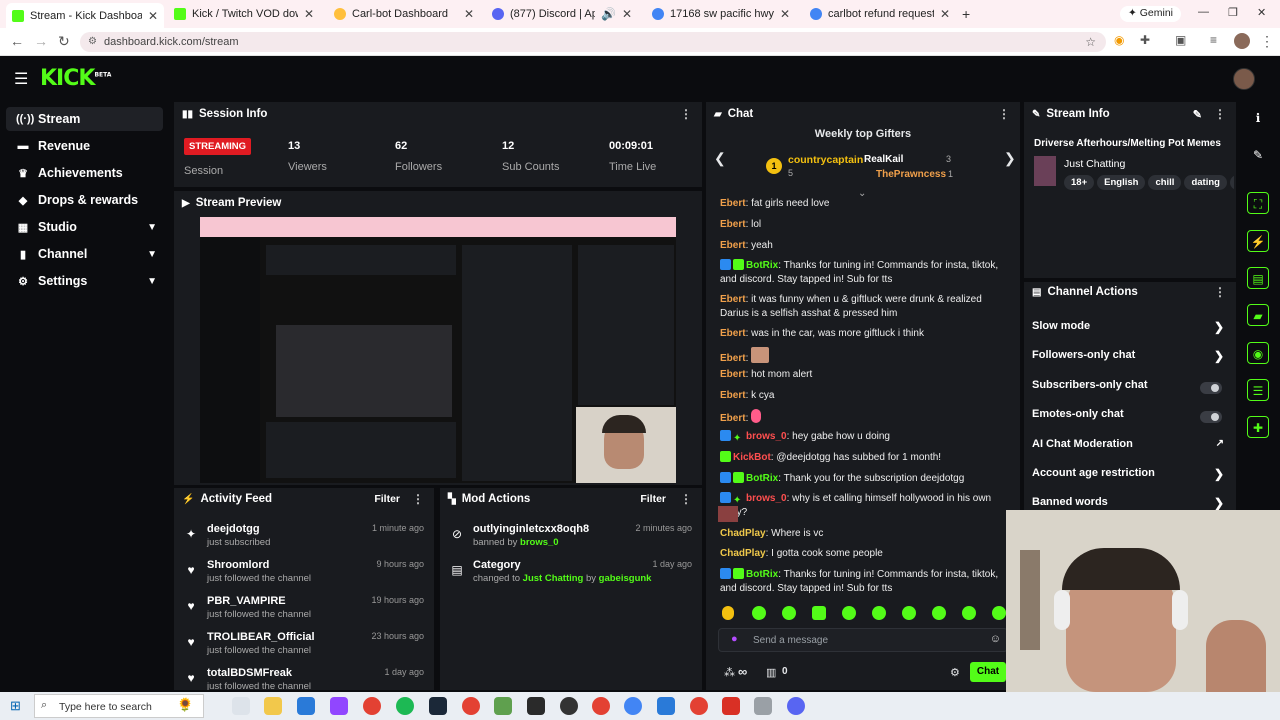  What do you see at coordinates (84, 146) in the screenshot?
I see `sidebar-item-revenue: ▬ Revenue` at bounding box center [84, 146].